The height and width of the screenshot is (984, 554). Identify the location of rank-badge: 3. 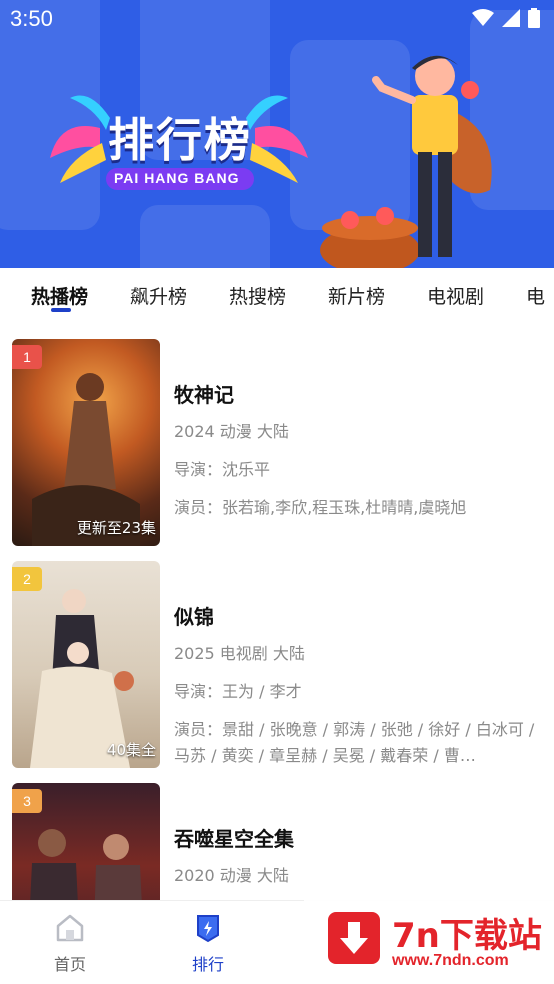
(27, 801).